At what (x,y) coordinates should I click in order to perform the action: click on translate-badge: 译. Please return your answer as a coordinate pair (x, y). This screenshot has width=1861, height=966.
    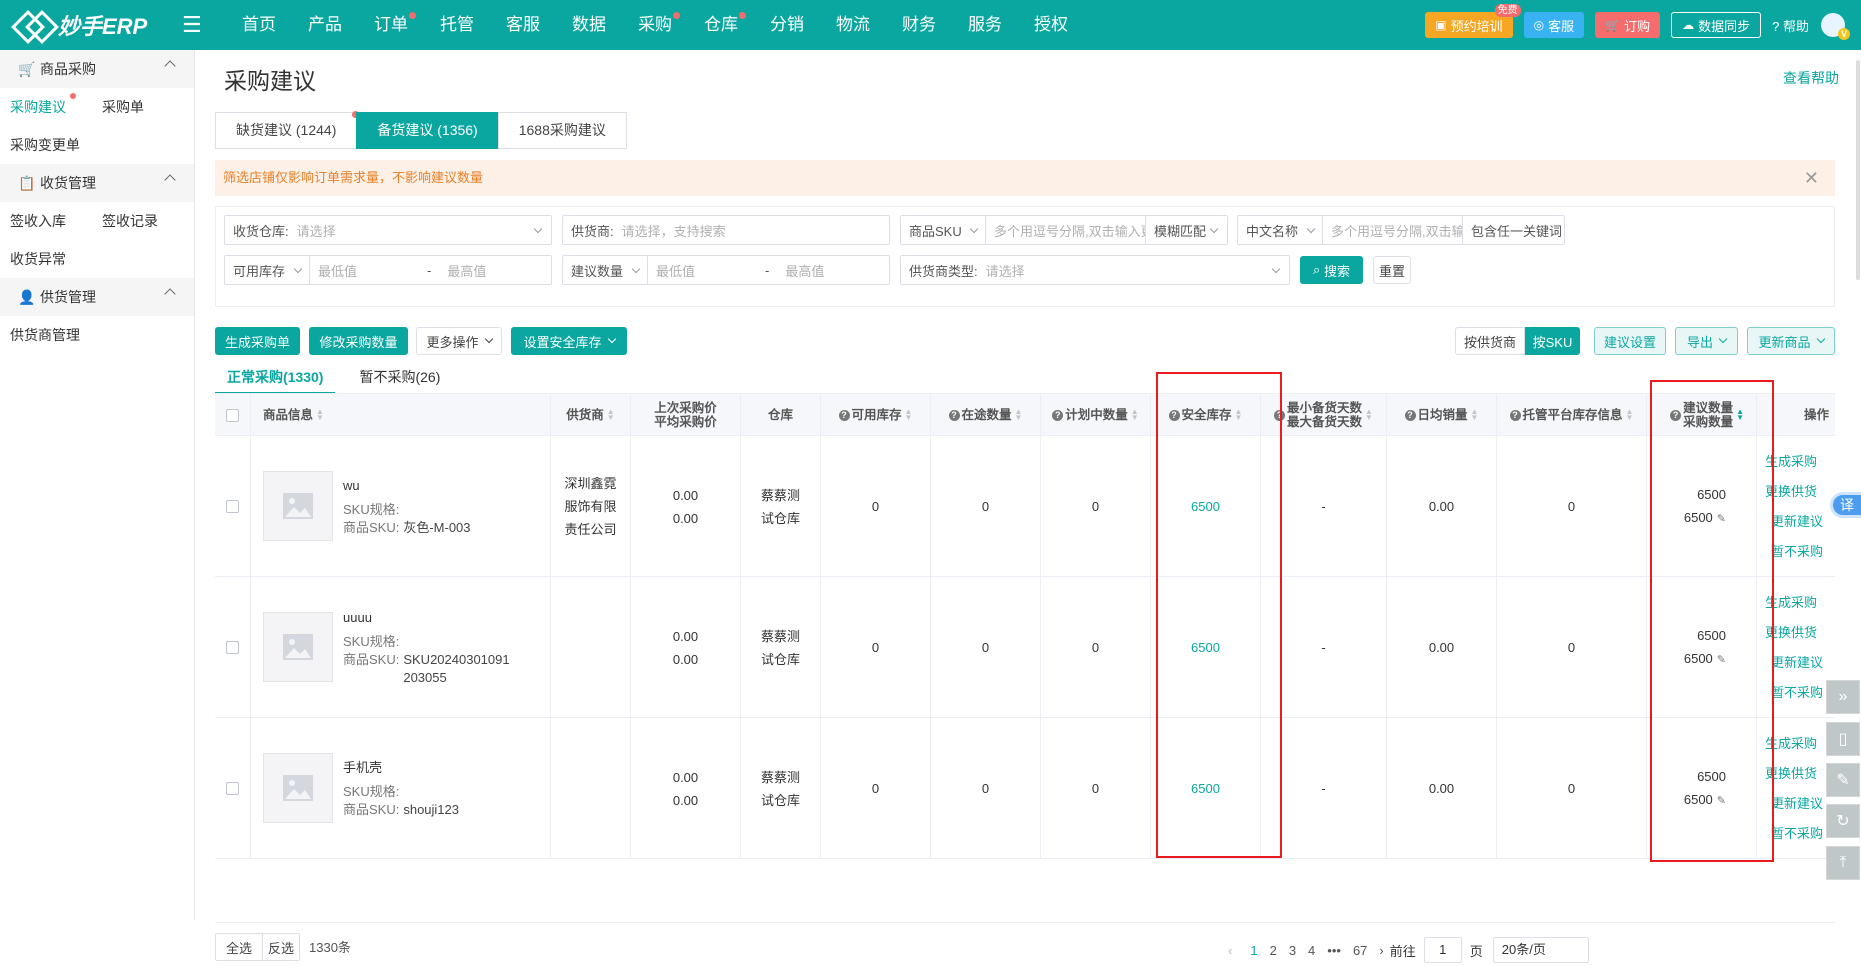
    Looking at the image, I should click on (1845, 505).